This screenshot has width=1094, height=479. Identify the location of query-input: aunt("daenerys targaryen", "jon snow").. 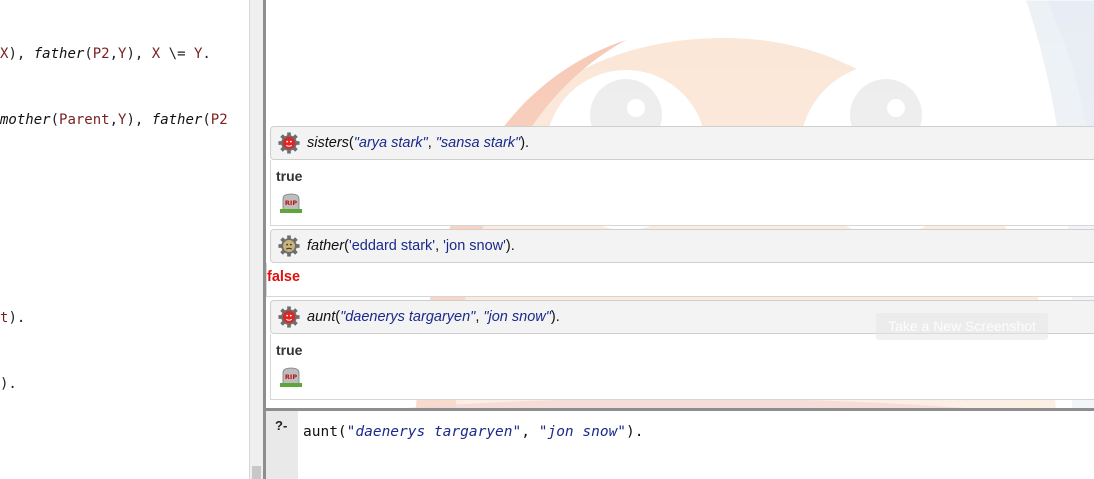
(473, 432).